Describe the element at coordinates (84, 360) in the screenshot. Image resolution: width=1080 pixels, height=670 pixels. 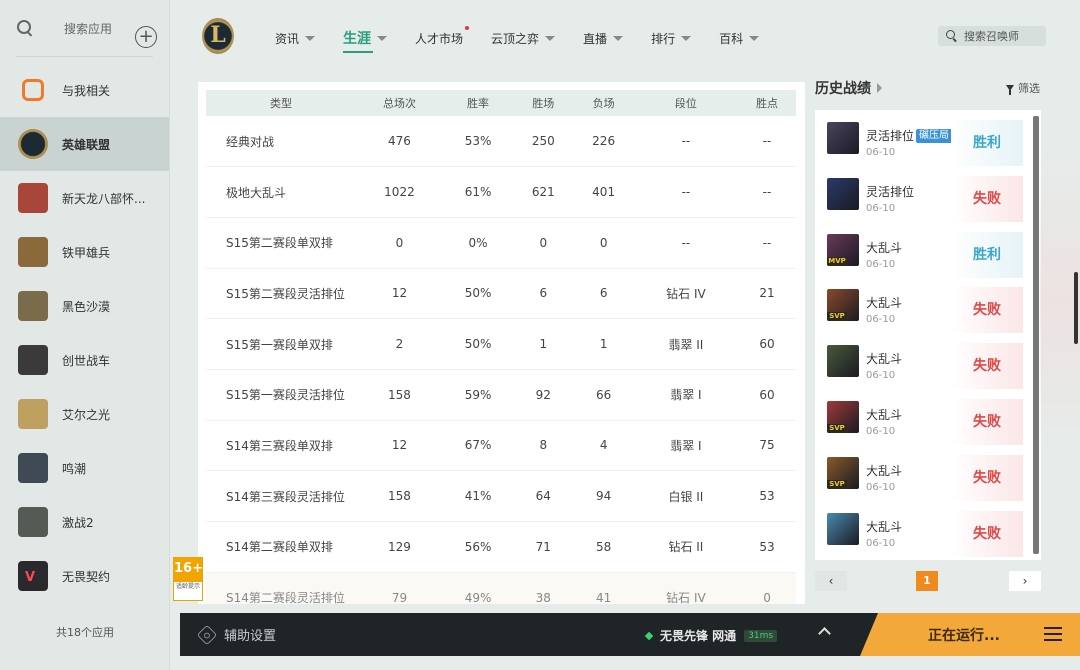
I see `sidebar-item: 创世战车` at that location.